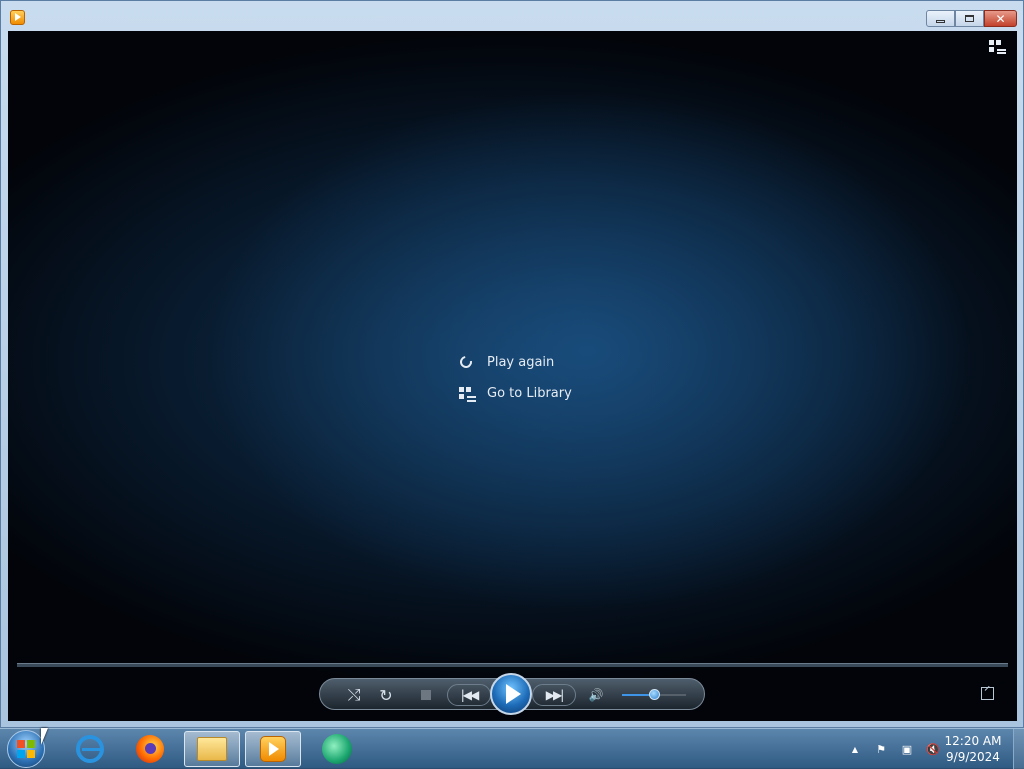 The width and height of the screenshot is (1024, 769). Describe the element at coordinates (512, 748) in the screenshot. I see `taskbar: ▲ ⚑ ▣ 🔇 12:20 AM 9/9/2024` at that location.